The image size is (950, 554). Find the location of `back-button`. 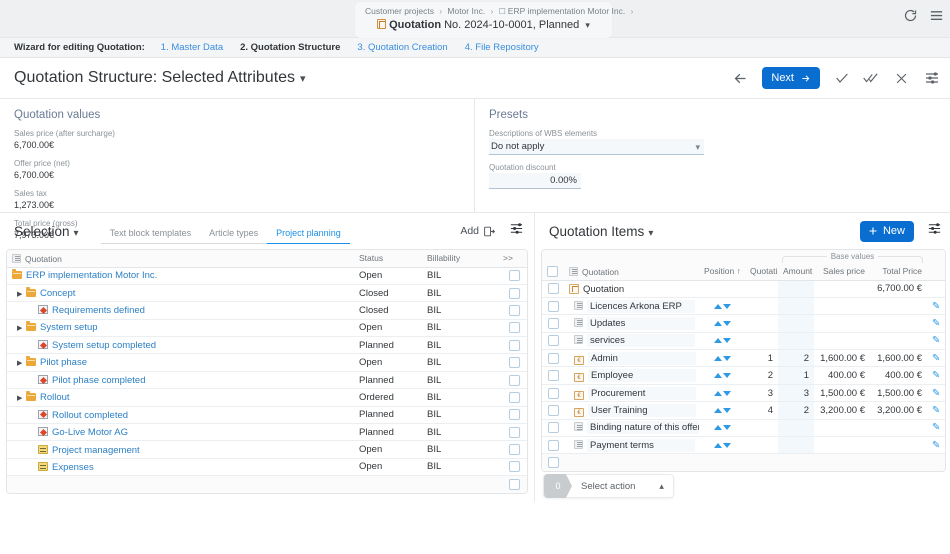

back-button is located at coordinates (740, 78).